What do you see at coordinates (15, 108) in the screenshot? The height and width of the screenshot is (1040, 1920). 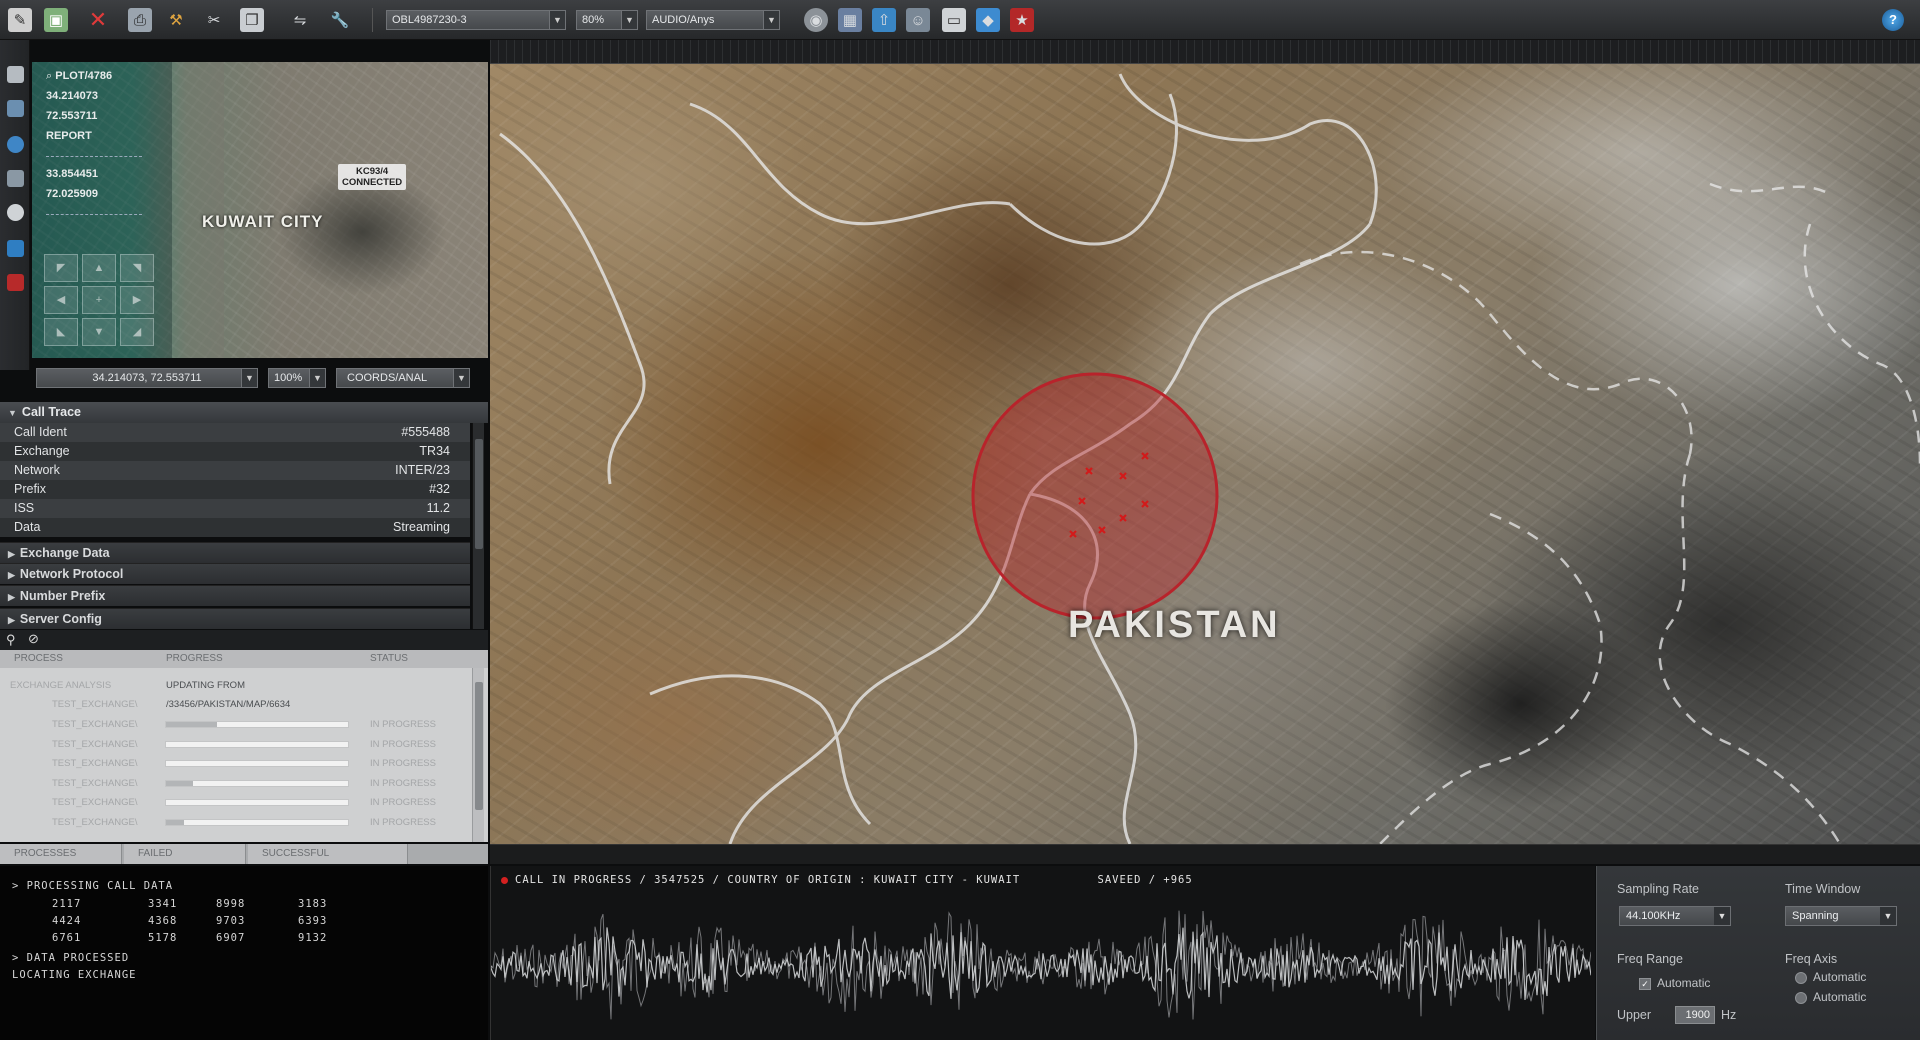 I see `grid-icon` at bounding box center [15, 108].